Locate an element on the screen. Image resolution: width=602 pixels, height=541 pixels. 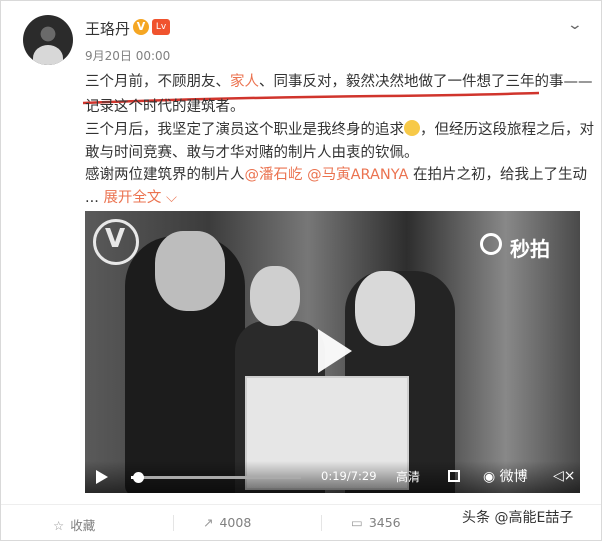
post-text-line-3: 三个月后，我坚定了演员这个职业是我终身的追求 ，但经历这段旅程之后，对 is located at coordinates (339, 128).